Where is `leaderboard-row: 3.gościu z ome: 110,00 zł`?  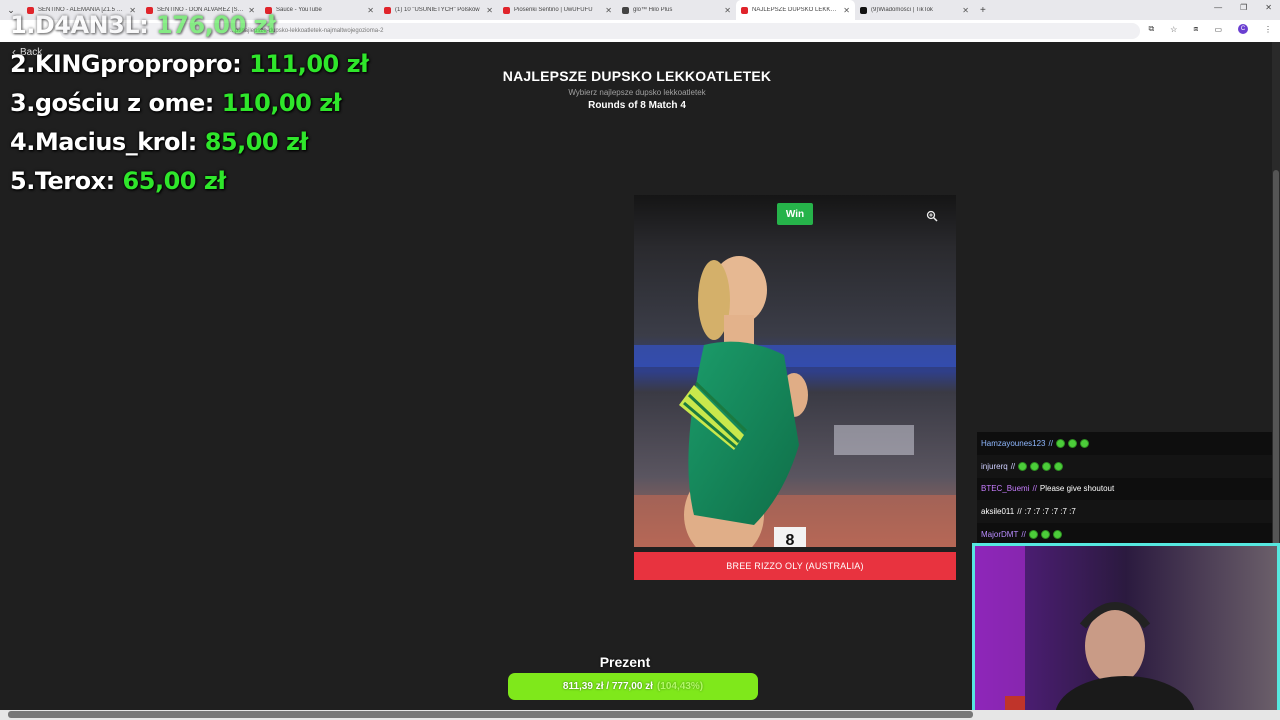 leaderboard-row: 3.gościu z ome: 110,00 zł is located at coordinates (189, 103).